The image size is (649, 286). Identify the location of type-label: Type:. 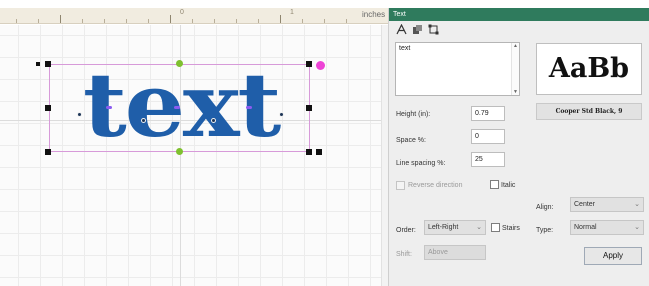
(545, 230).